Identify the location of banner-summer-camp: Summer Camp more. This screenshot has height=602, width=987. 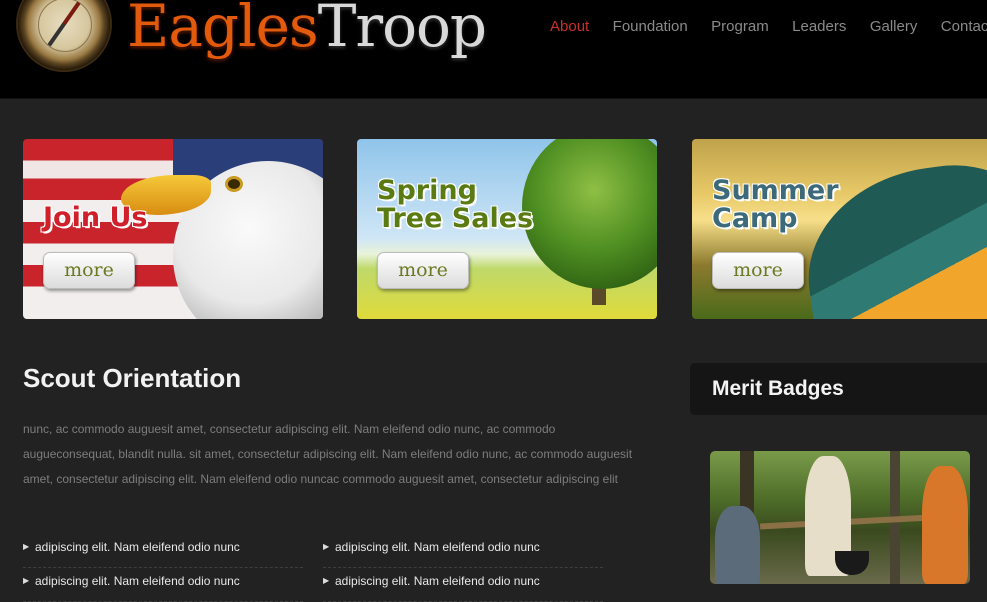
(839, 229).